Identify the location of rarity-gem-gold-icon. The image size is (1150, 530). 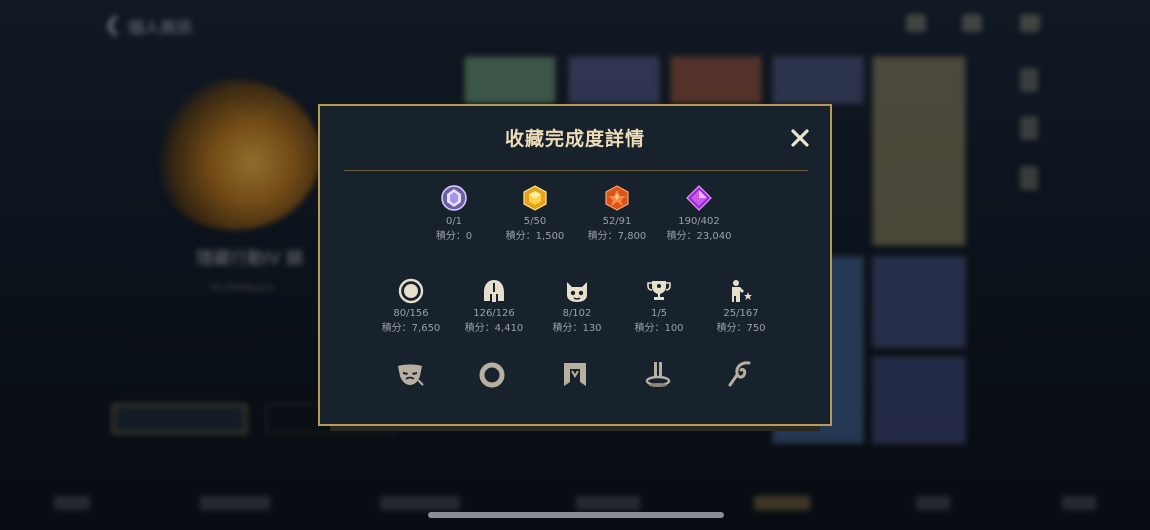
(535, 198).